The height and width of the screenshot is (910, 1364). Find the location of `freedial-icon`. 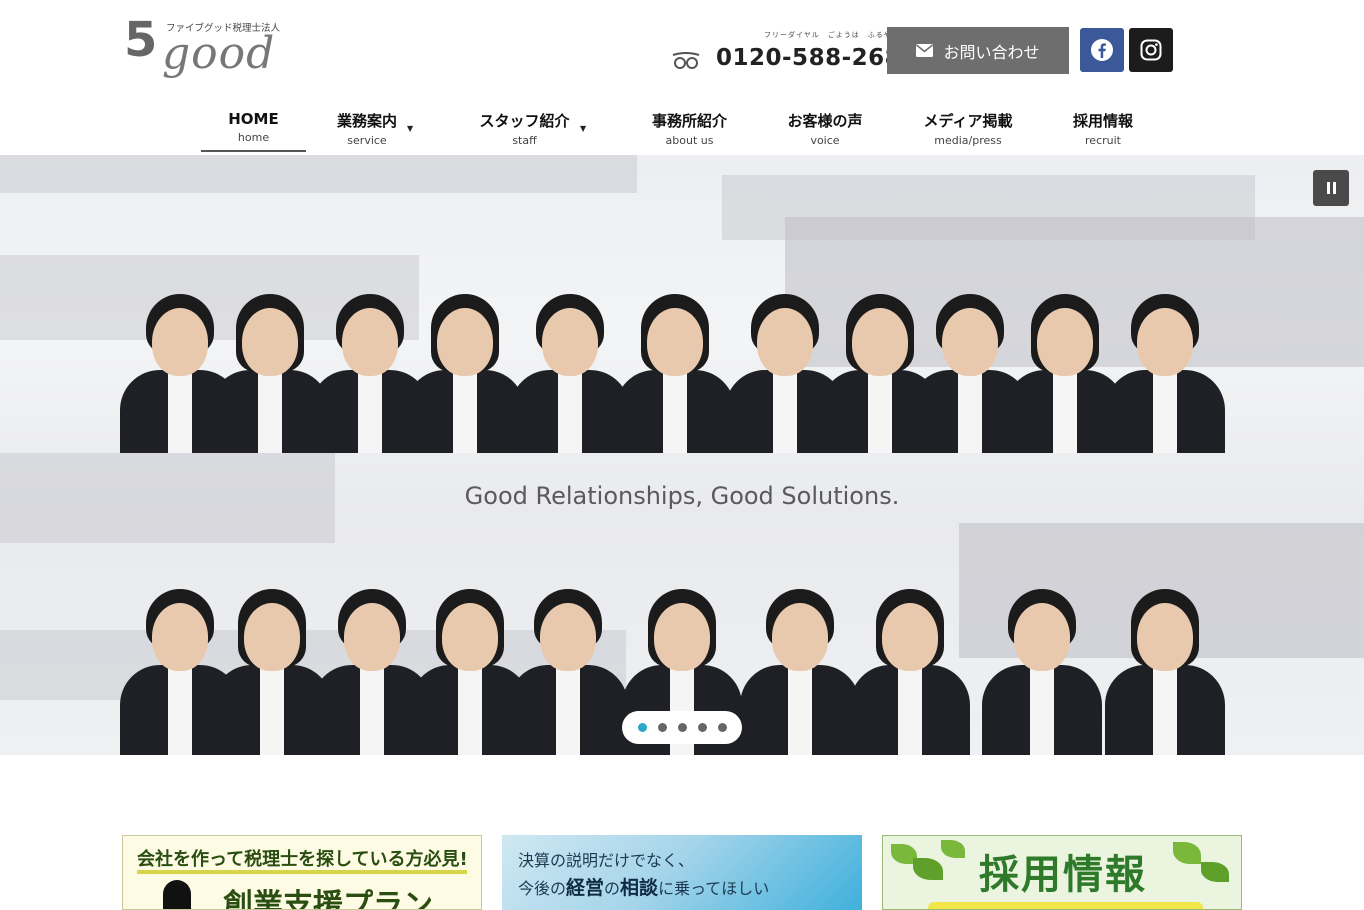

freedial-icon is located at coordinates (686, 60).